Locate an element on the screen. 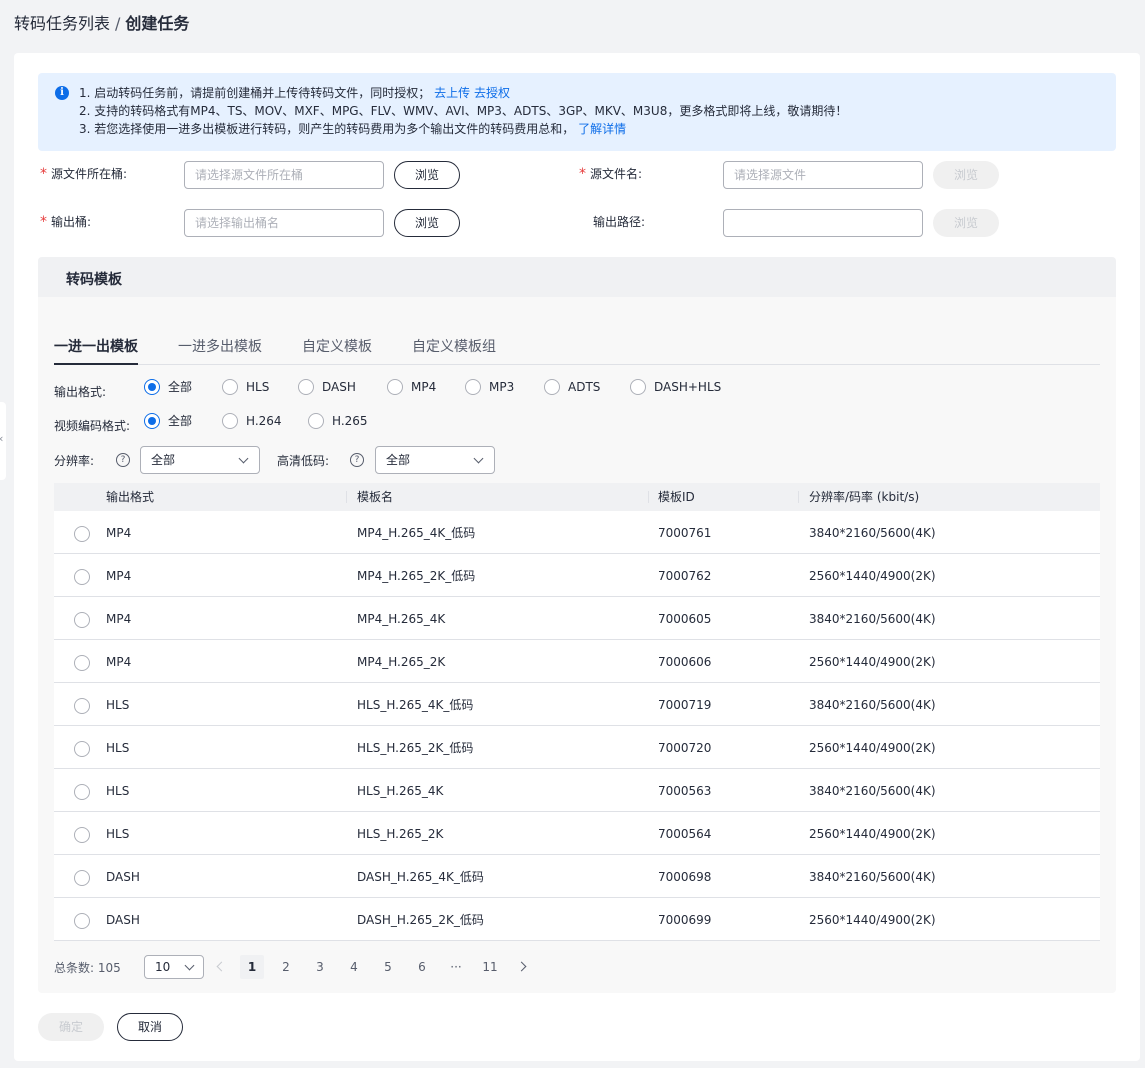  tab-custom-template: 自定义模板 is located at coordinates (337, 347).